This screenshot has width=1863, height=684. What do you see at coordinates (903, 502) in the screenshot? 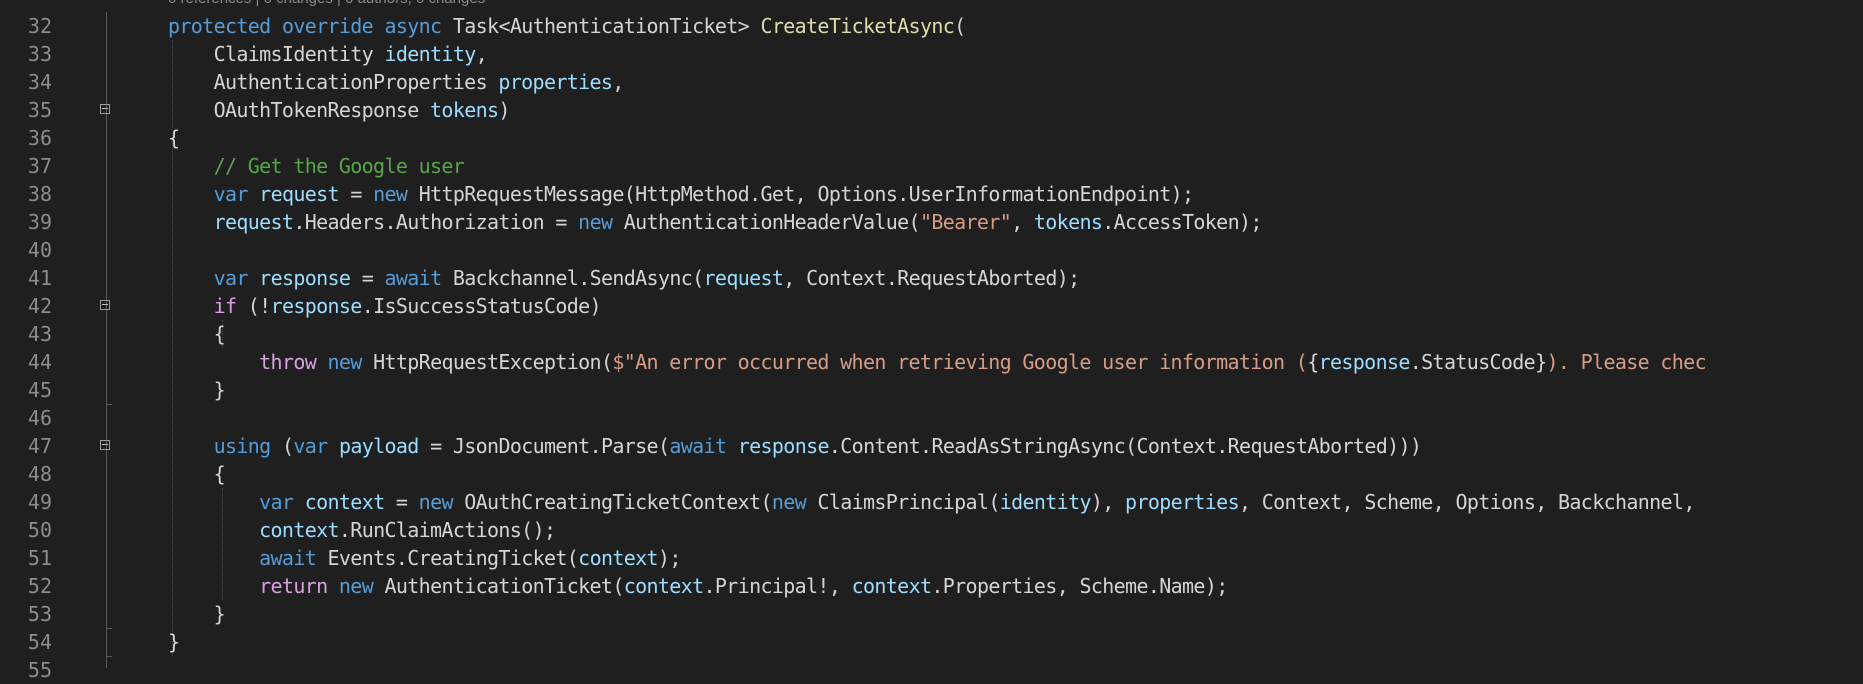
I see `code-token: ClaimsPrincipal` at bounding box center [903, 502].